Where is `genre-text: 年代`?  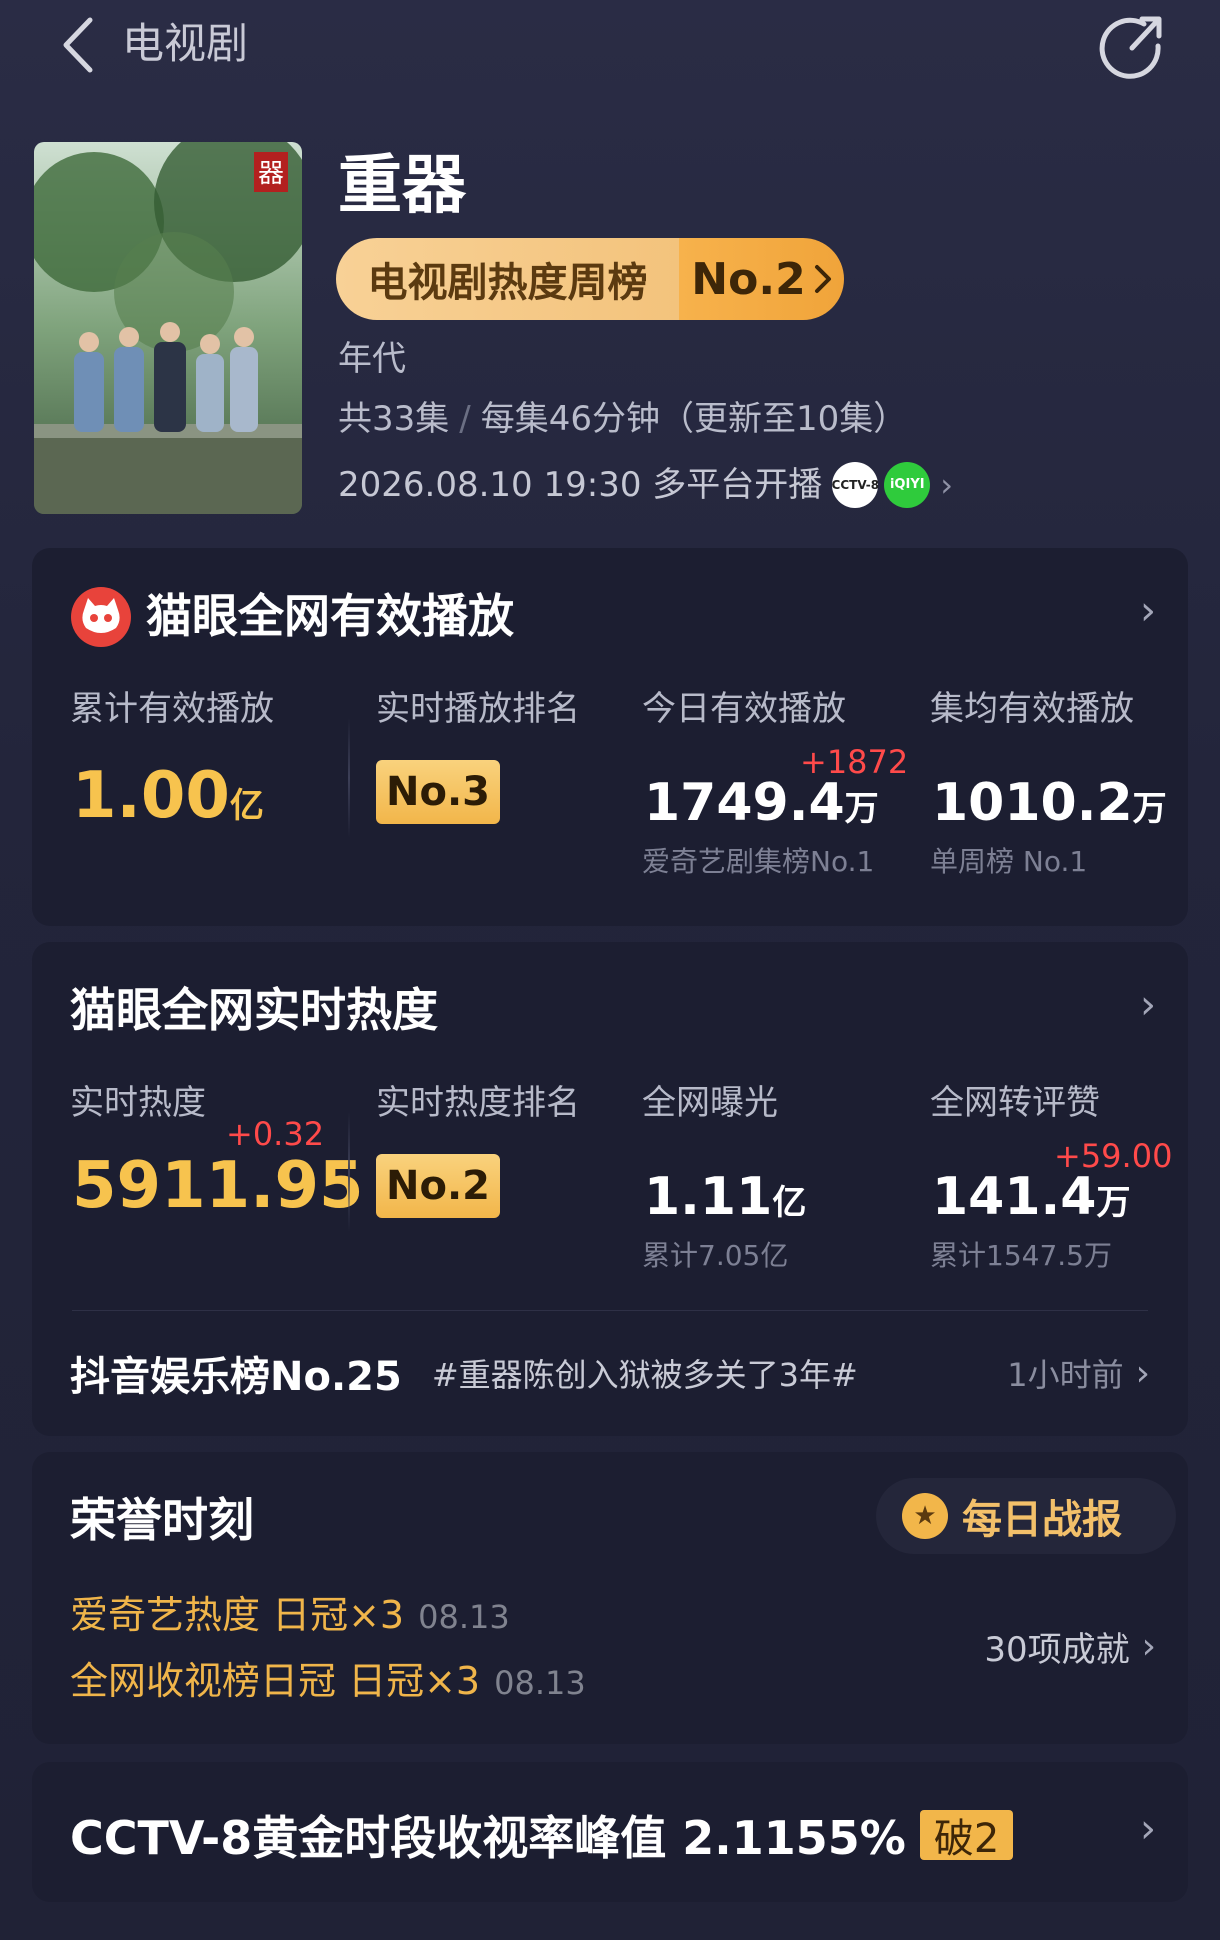 genre-text: 年代 is located at coordinates (372, 359).